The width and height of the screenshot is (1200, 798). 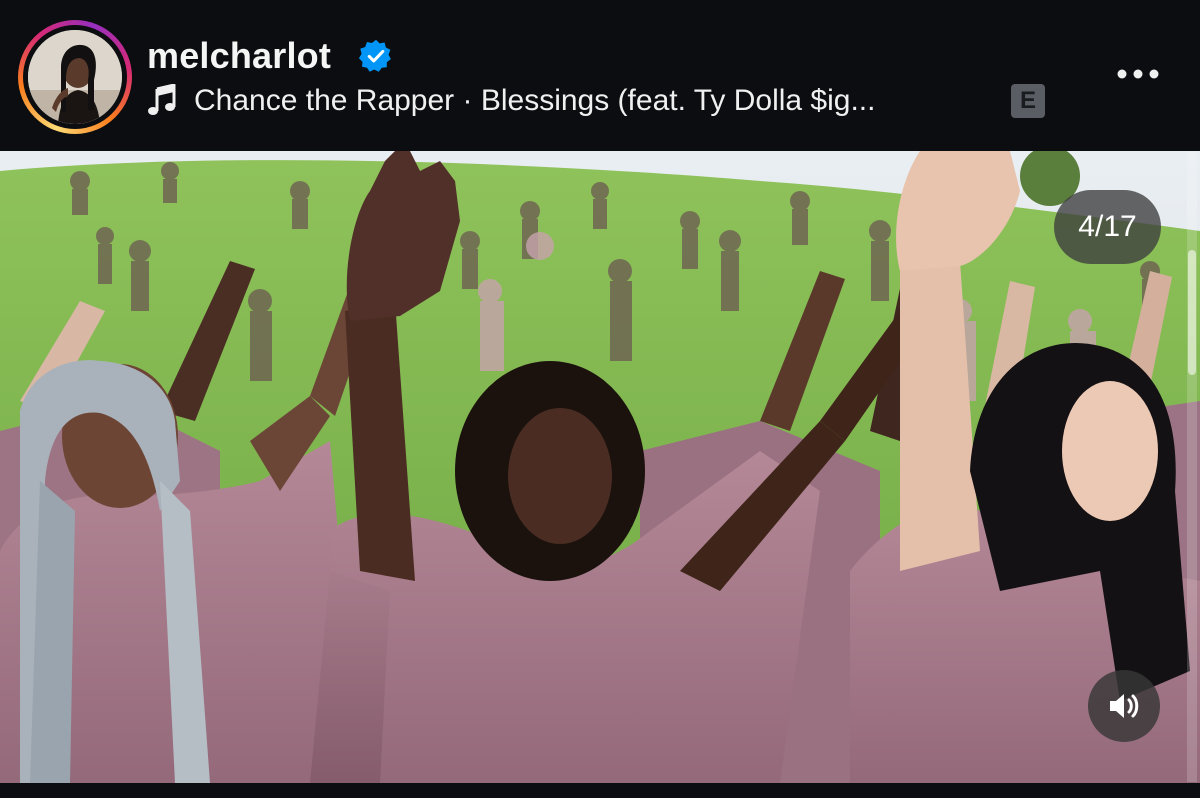 I want to click on avatar, so click(x=75, y=77).